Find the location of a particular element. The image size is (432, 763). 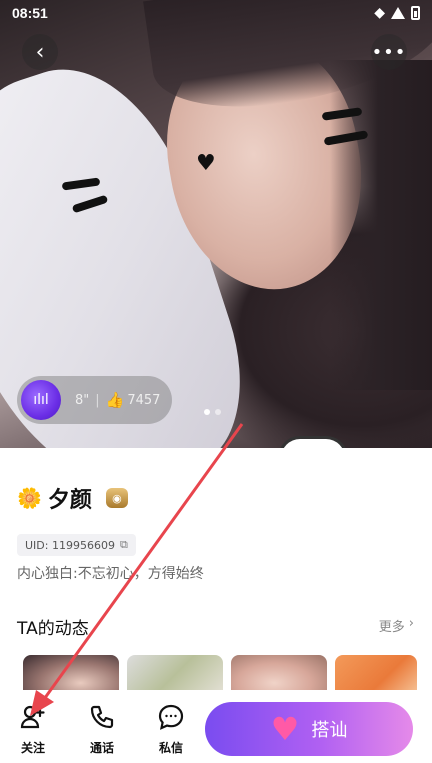

voice-wave-icon: ılıl is located at coordinates (41, 400).